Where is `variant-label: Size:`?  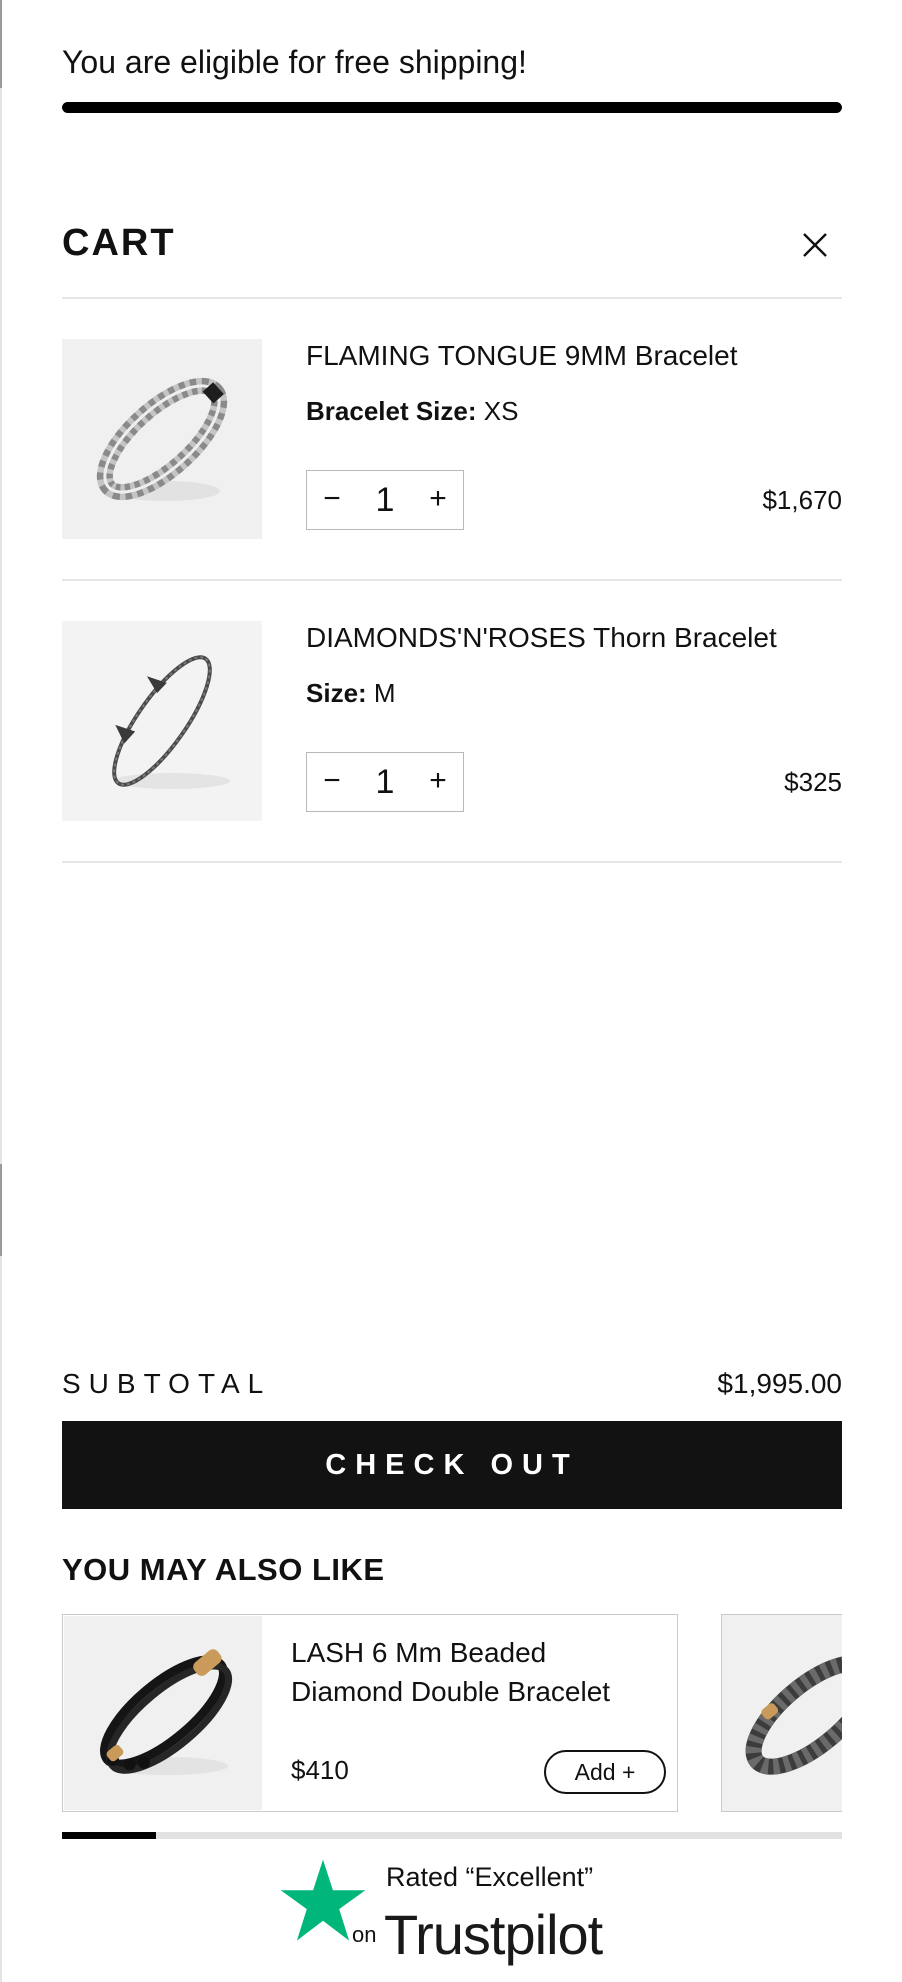 variant-label: Size: is located at coordinates (336, 693).